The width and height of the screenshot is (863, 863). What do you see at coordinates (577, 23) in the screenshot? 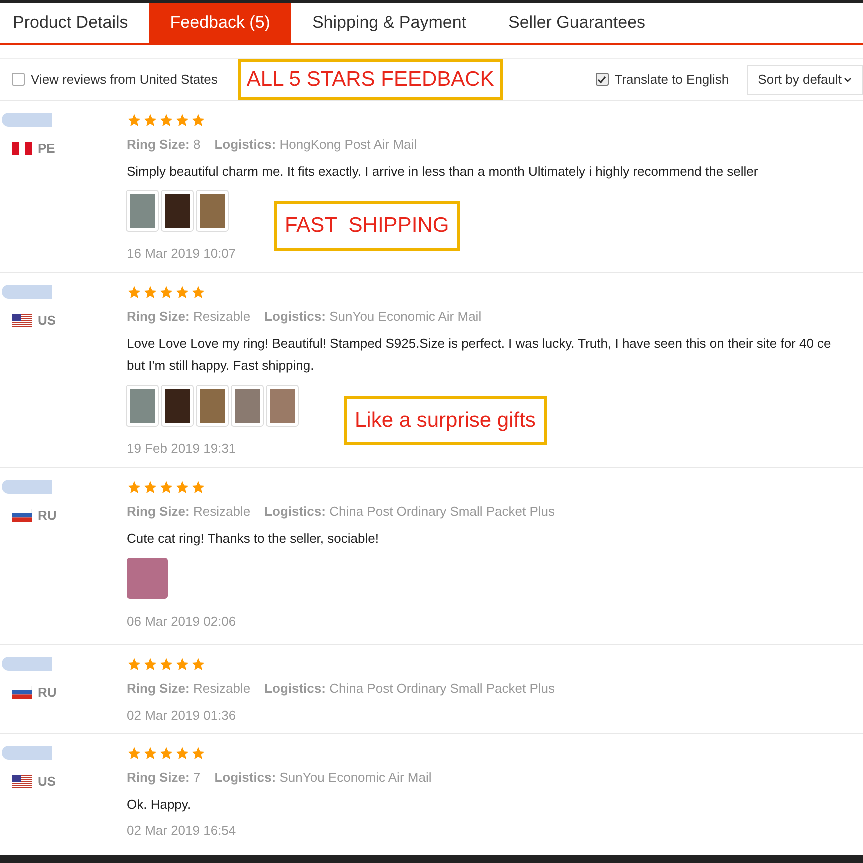
I see `tab: Seller Guarantees` at bounding box center [577, 23].